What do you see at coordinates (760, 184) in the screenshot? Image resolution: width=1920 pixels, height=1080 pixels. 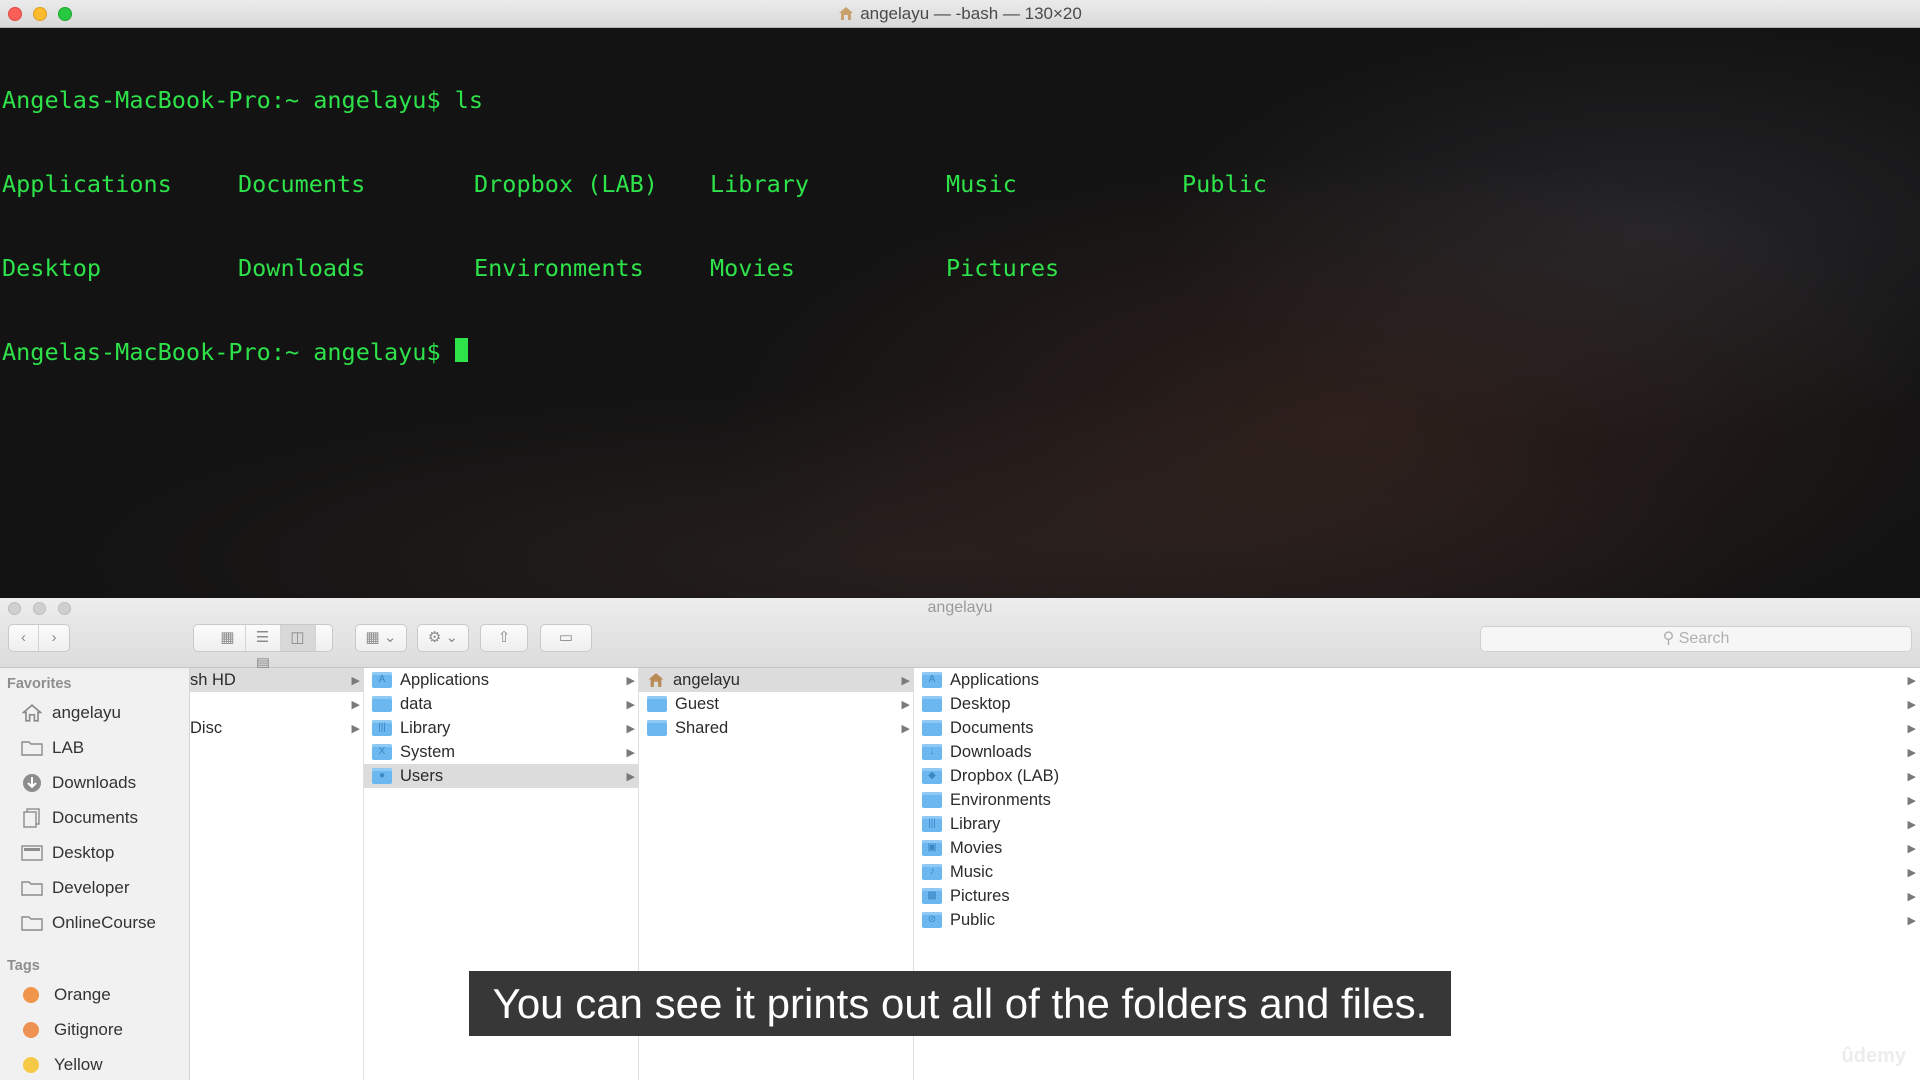 I see `ls-entry: Library` at bounding box center [760, 184].